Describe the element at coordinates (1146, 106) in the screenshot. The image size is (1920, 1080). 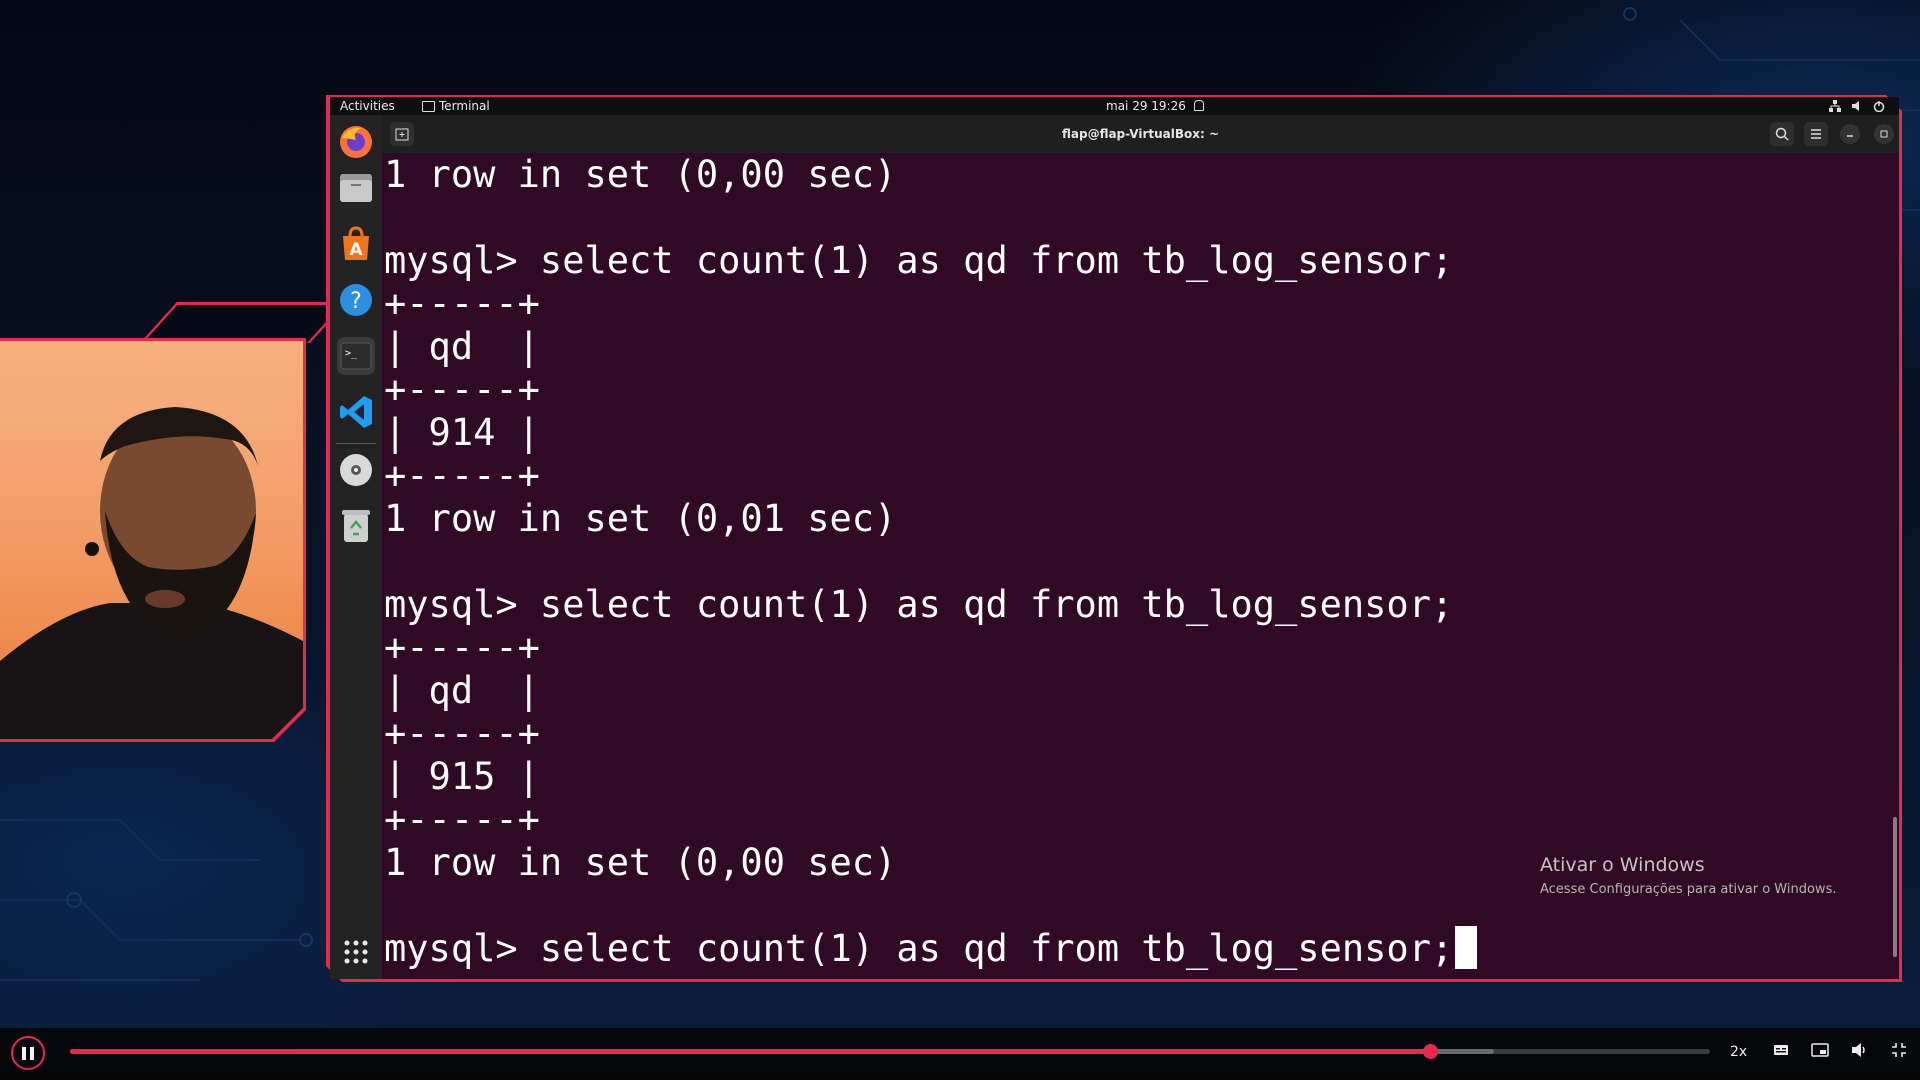
I see `clock: mai 29 19:26` at that location.